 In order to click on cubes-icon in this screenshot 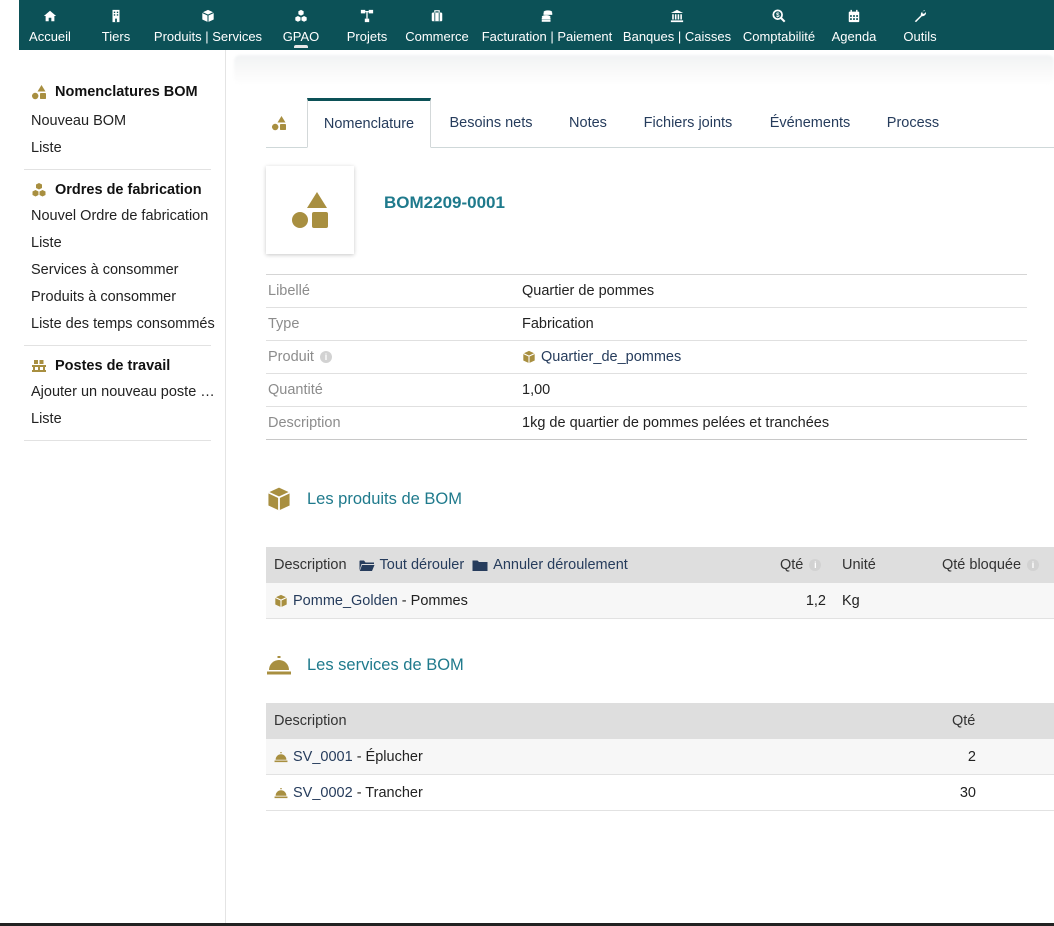, I will do `click(39, 190)`.